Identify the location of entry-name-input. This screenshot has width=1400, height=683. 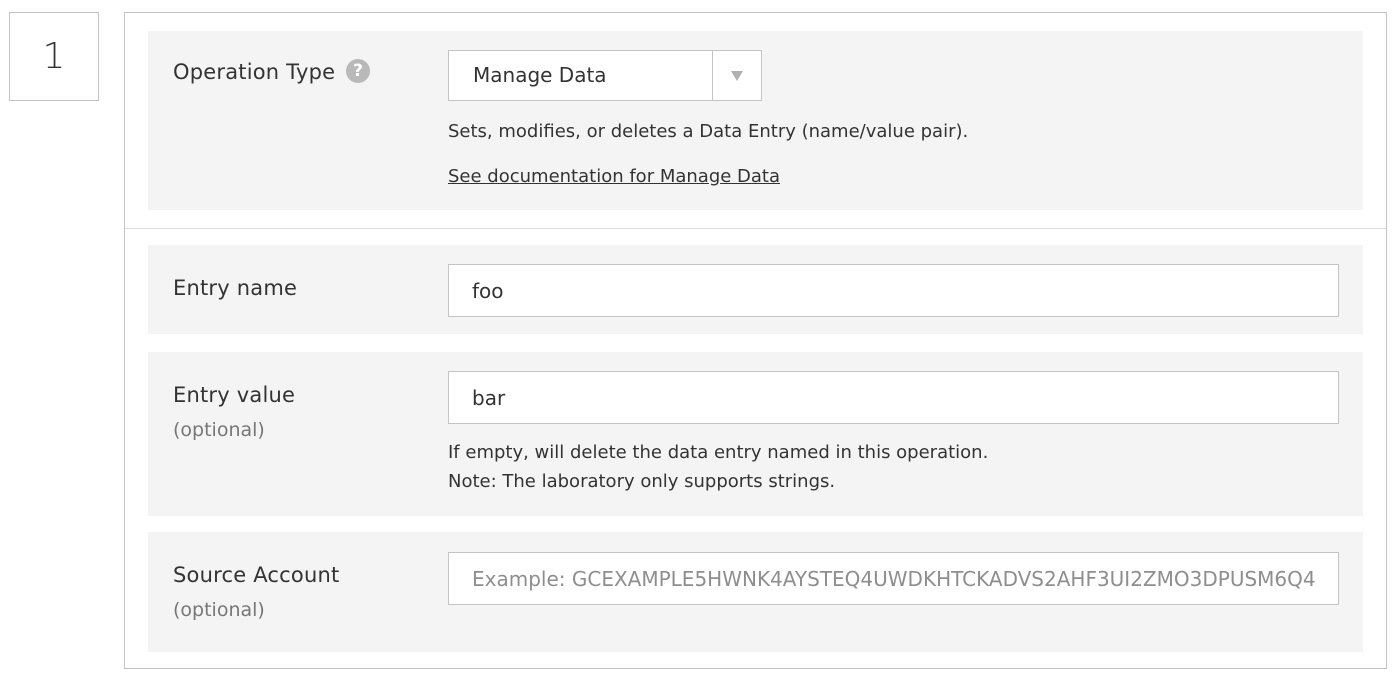
(893, 290).